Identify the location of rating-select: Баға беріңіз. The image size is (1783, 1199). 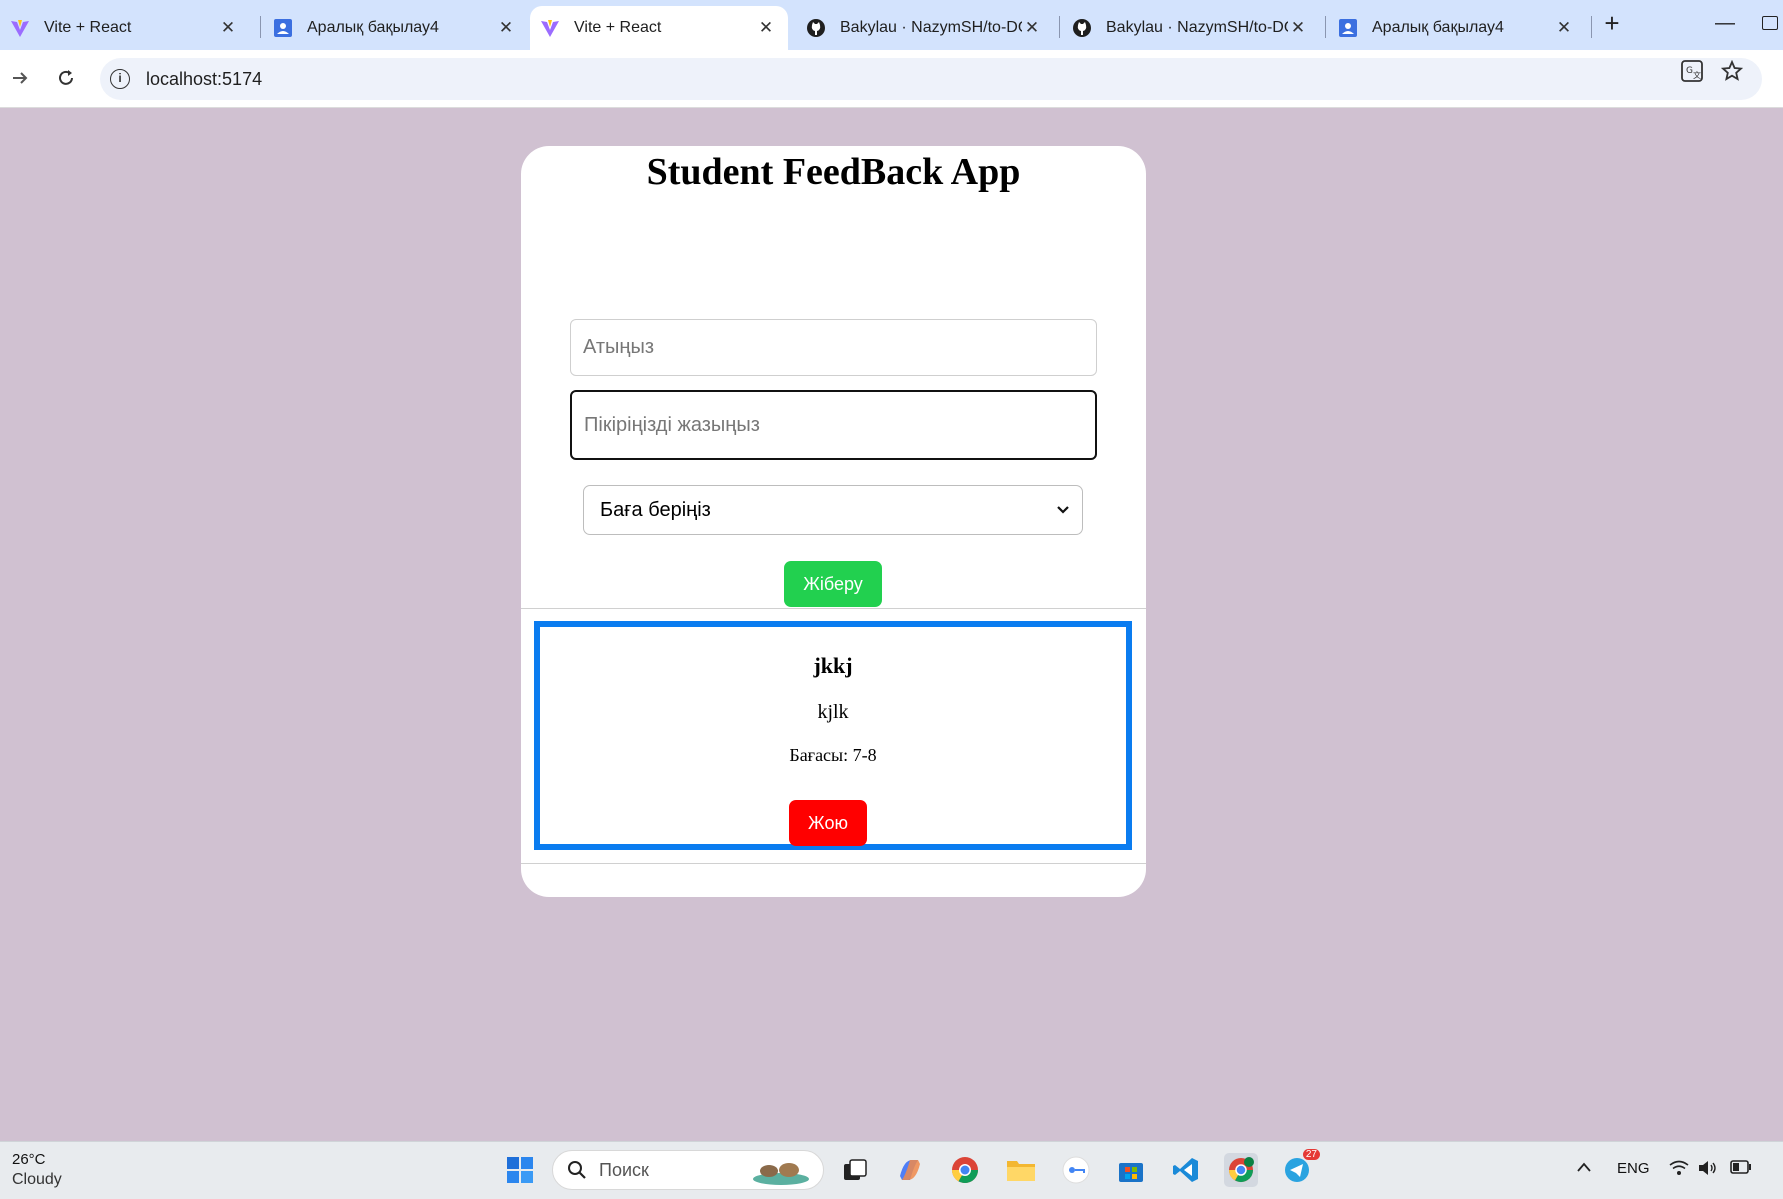
(833, 510).